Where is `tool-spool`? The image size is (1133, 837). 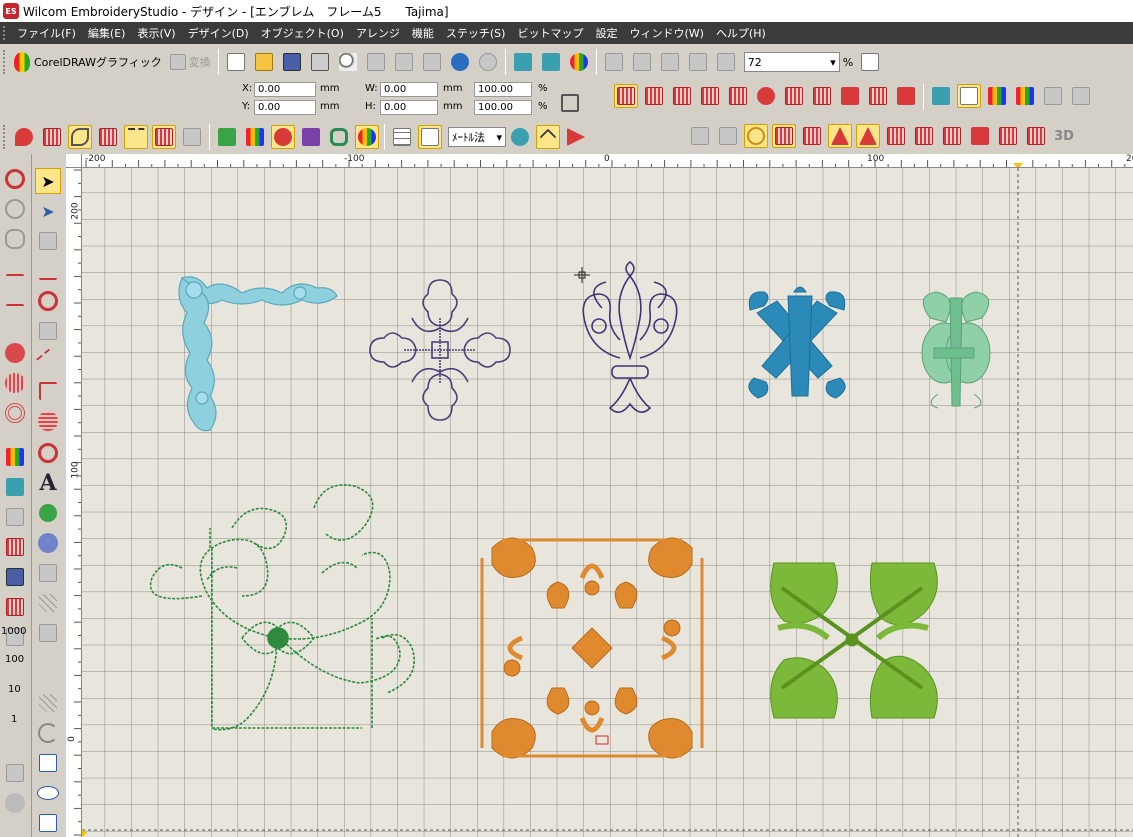 tool-spool is located at coordinates (15, 577).